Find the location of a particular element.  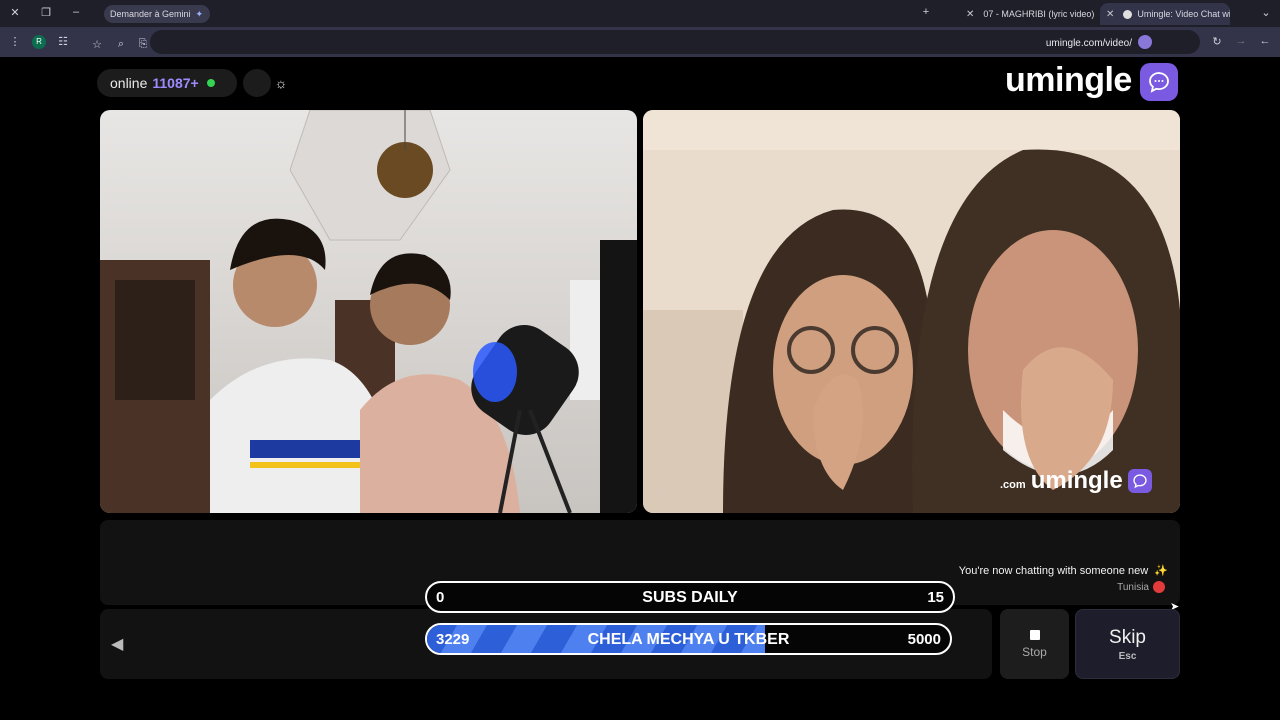

minimize-icon: – is located at coordinates (76, 12).